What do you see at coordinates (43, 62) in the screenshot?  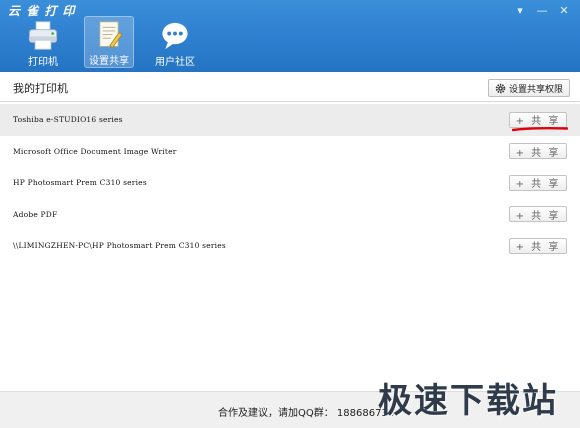 I see `tab-label: 打印机` at bounding box center [43, 62].